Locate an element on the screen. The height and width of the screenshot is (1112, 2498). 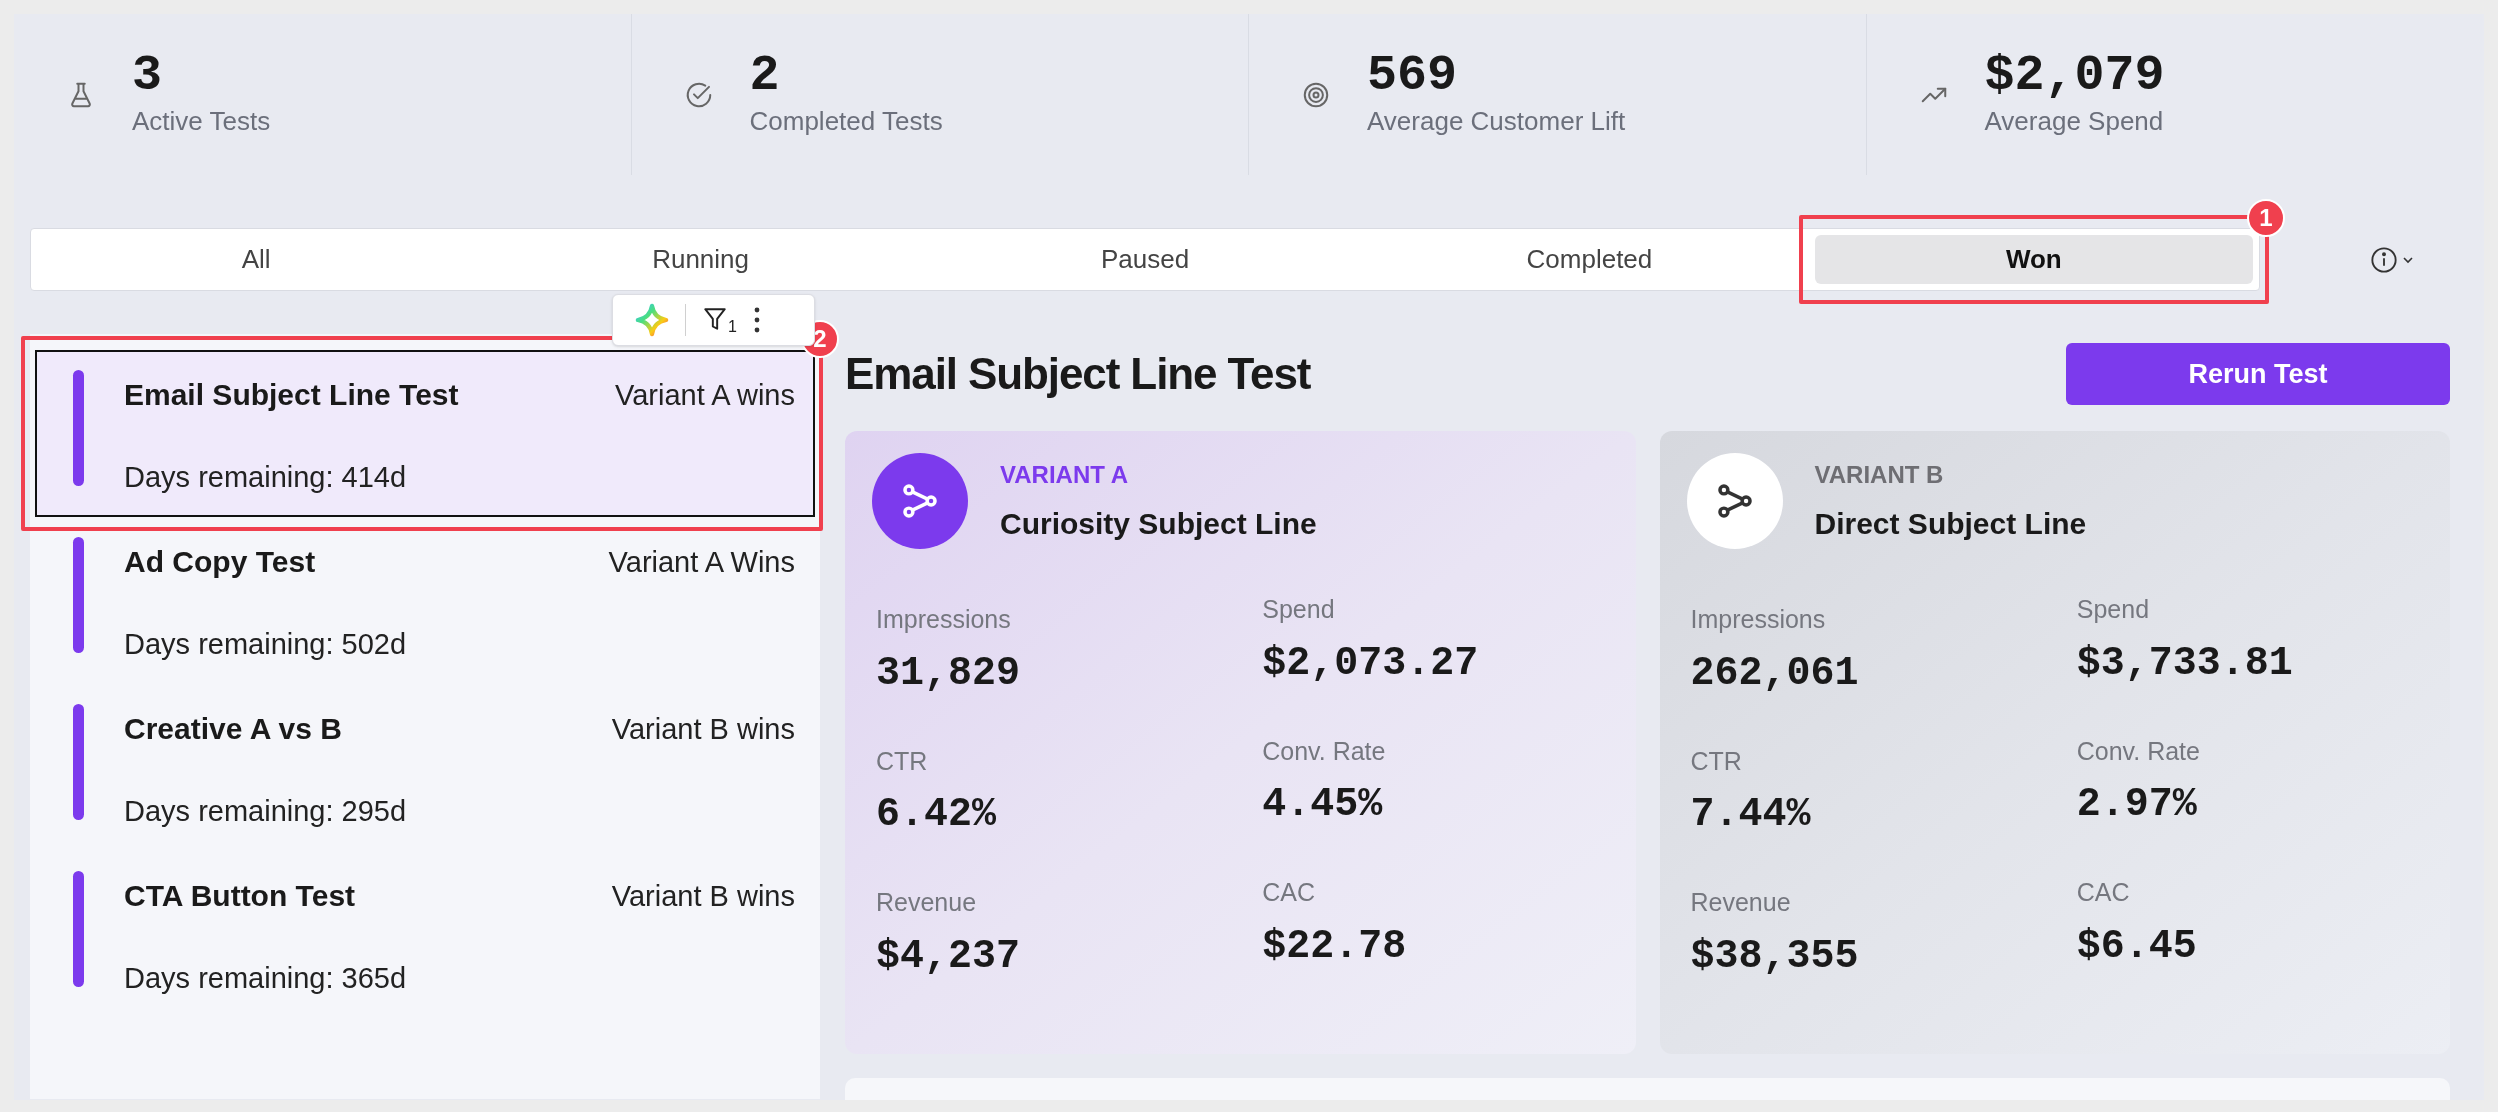
metric-value: $6.45 is located at coordinates (2137, 946).